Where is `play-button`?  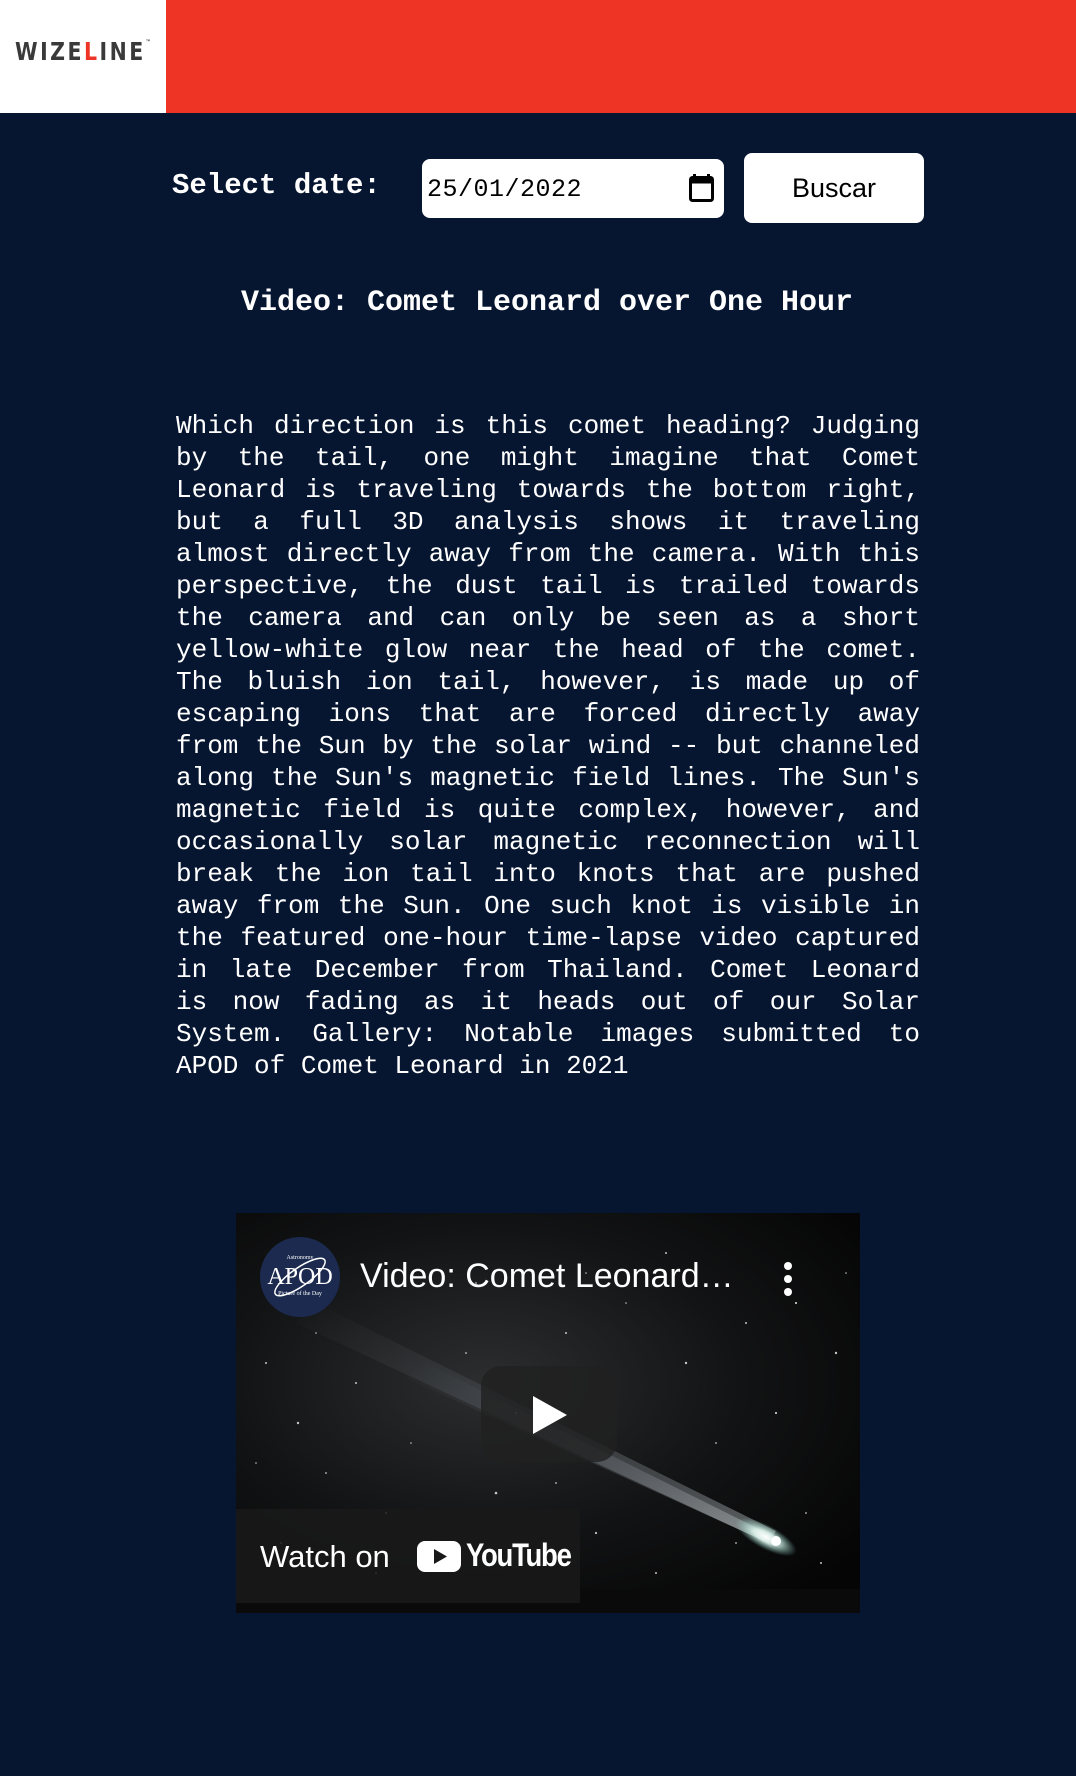 play-button is located at coordinates (549, 1414).